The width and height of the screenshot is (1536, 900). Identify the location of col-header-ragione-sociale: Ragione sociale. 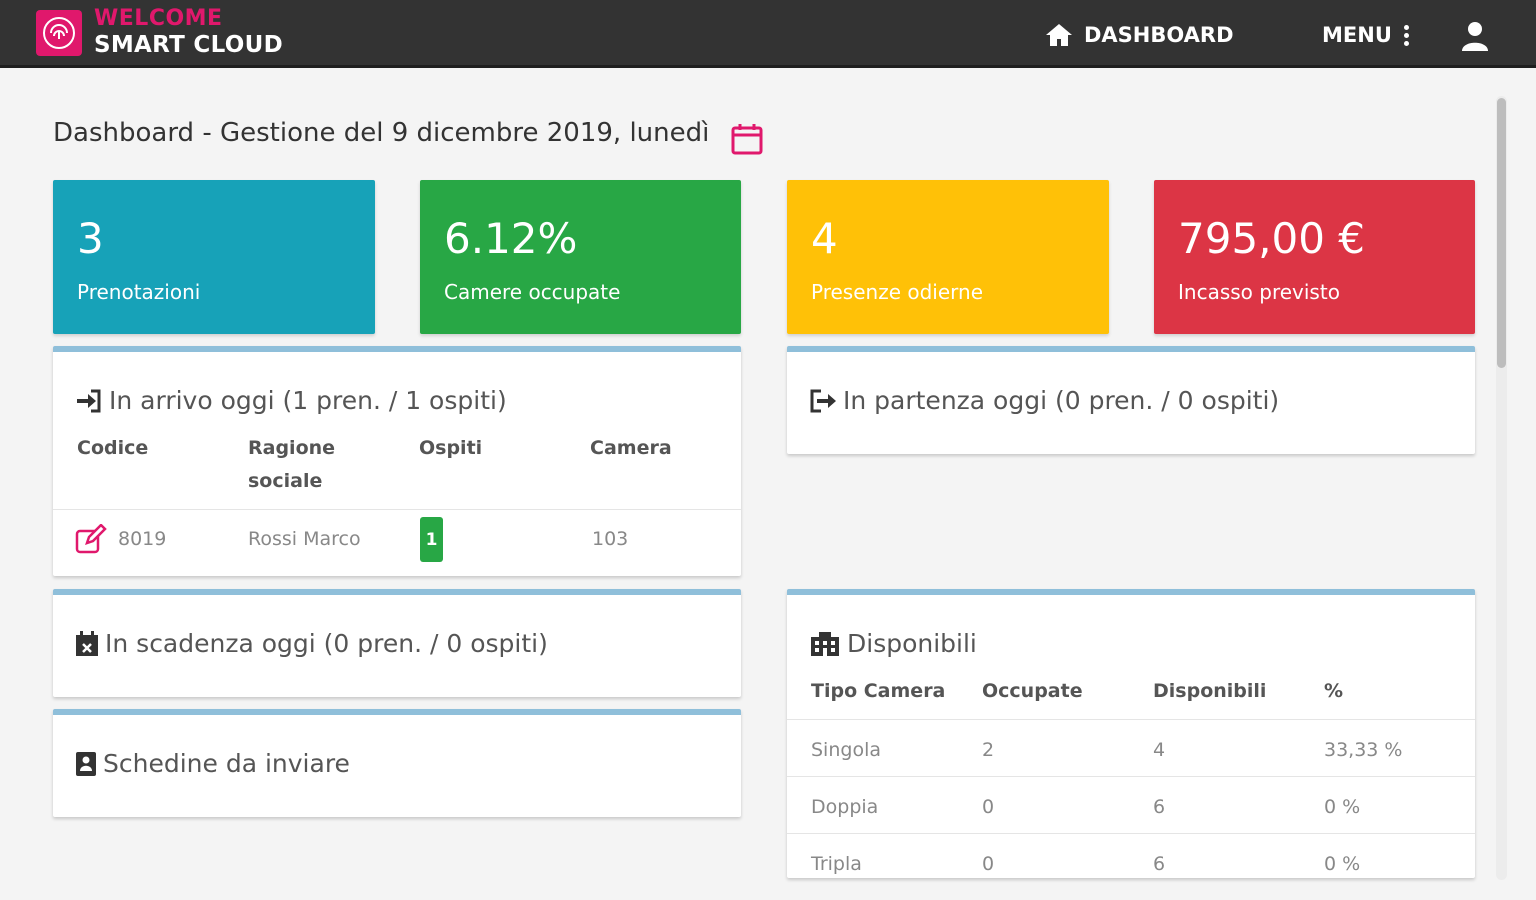
(292, 464).